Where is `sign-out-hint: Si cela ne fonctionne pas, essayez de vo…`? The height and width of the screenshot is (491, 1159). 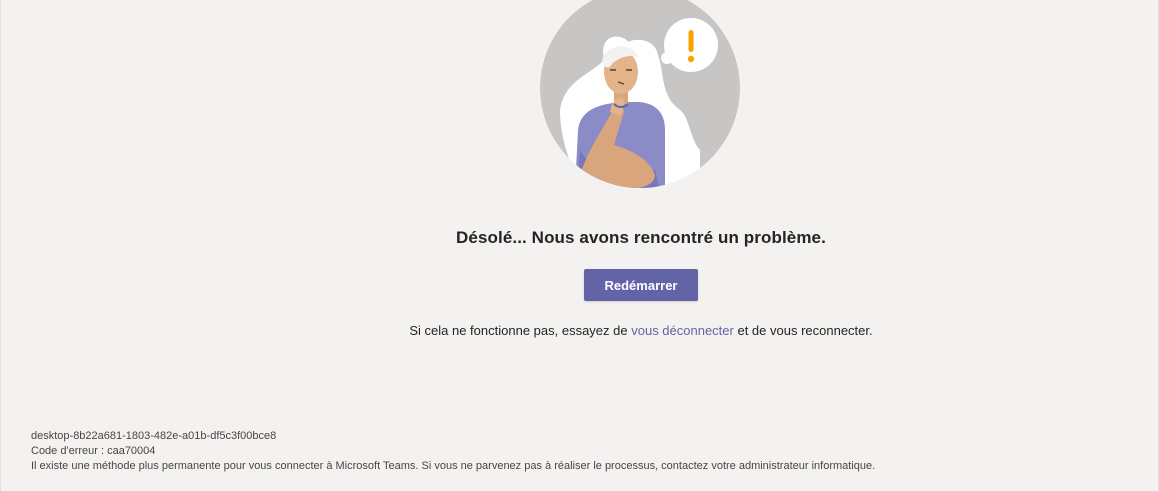
sign-out-hint: Si cela ne fonctionne pas, essayez de vo… is located at coordinates (579, 330).